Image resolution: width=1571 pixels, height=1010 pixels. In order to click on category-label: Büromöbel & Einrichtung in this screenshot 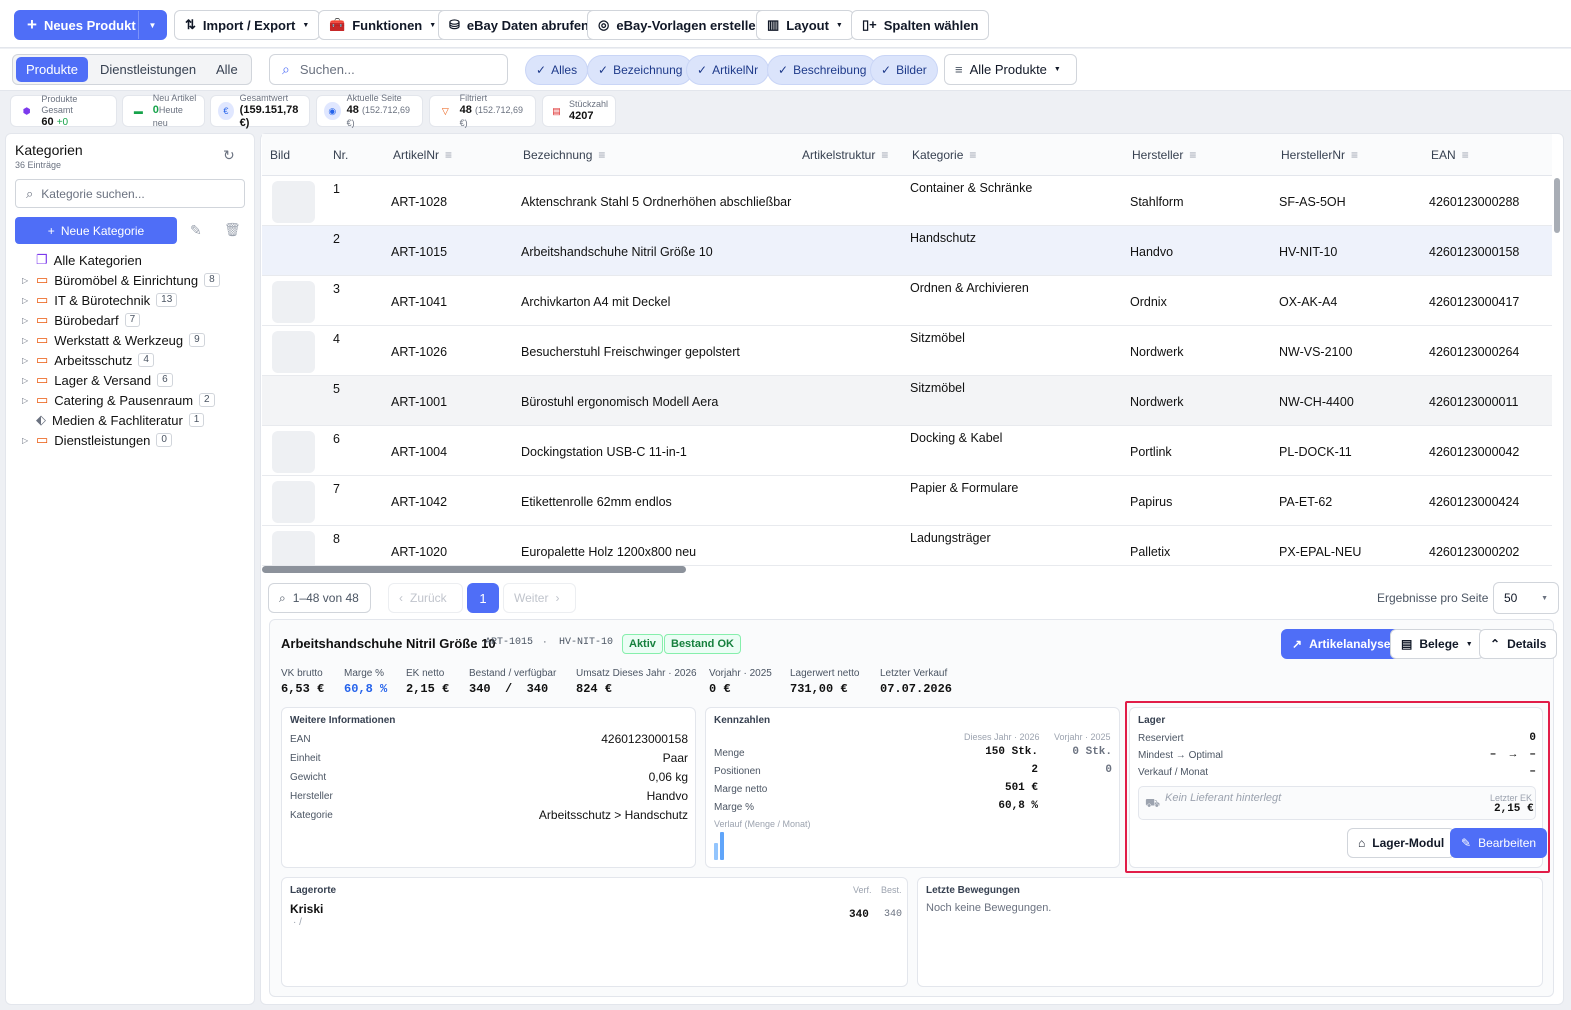, I will do `click(126, 280)`.